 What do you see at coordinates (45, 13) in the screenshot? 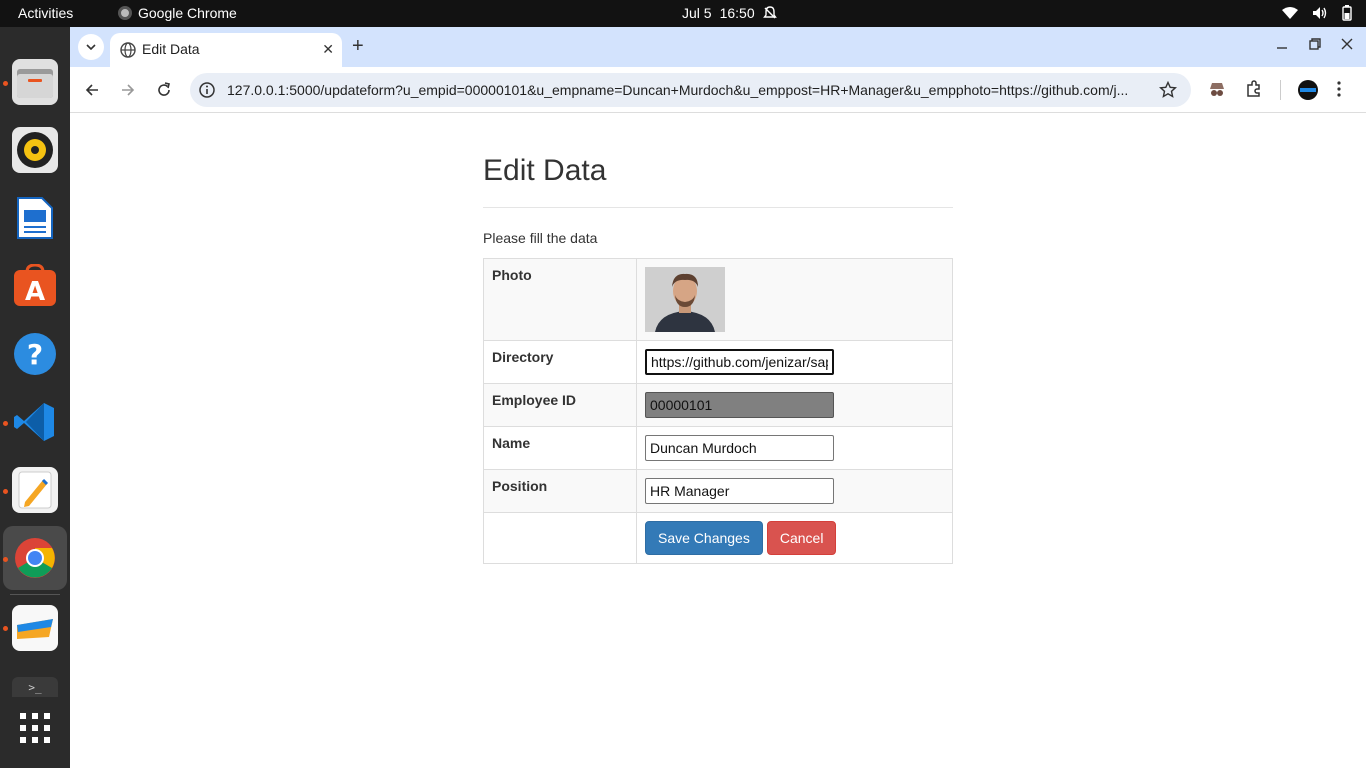
I see `activities-button: Activities` at bounding box center [45, 13].